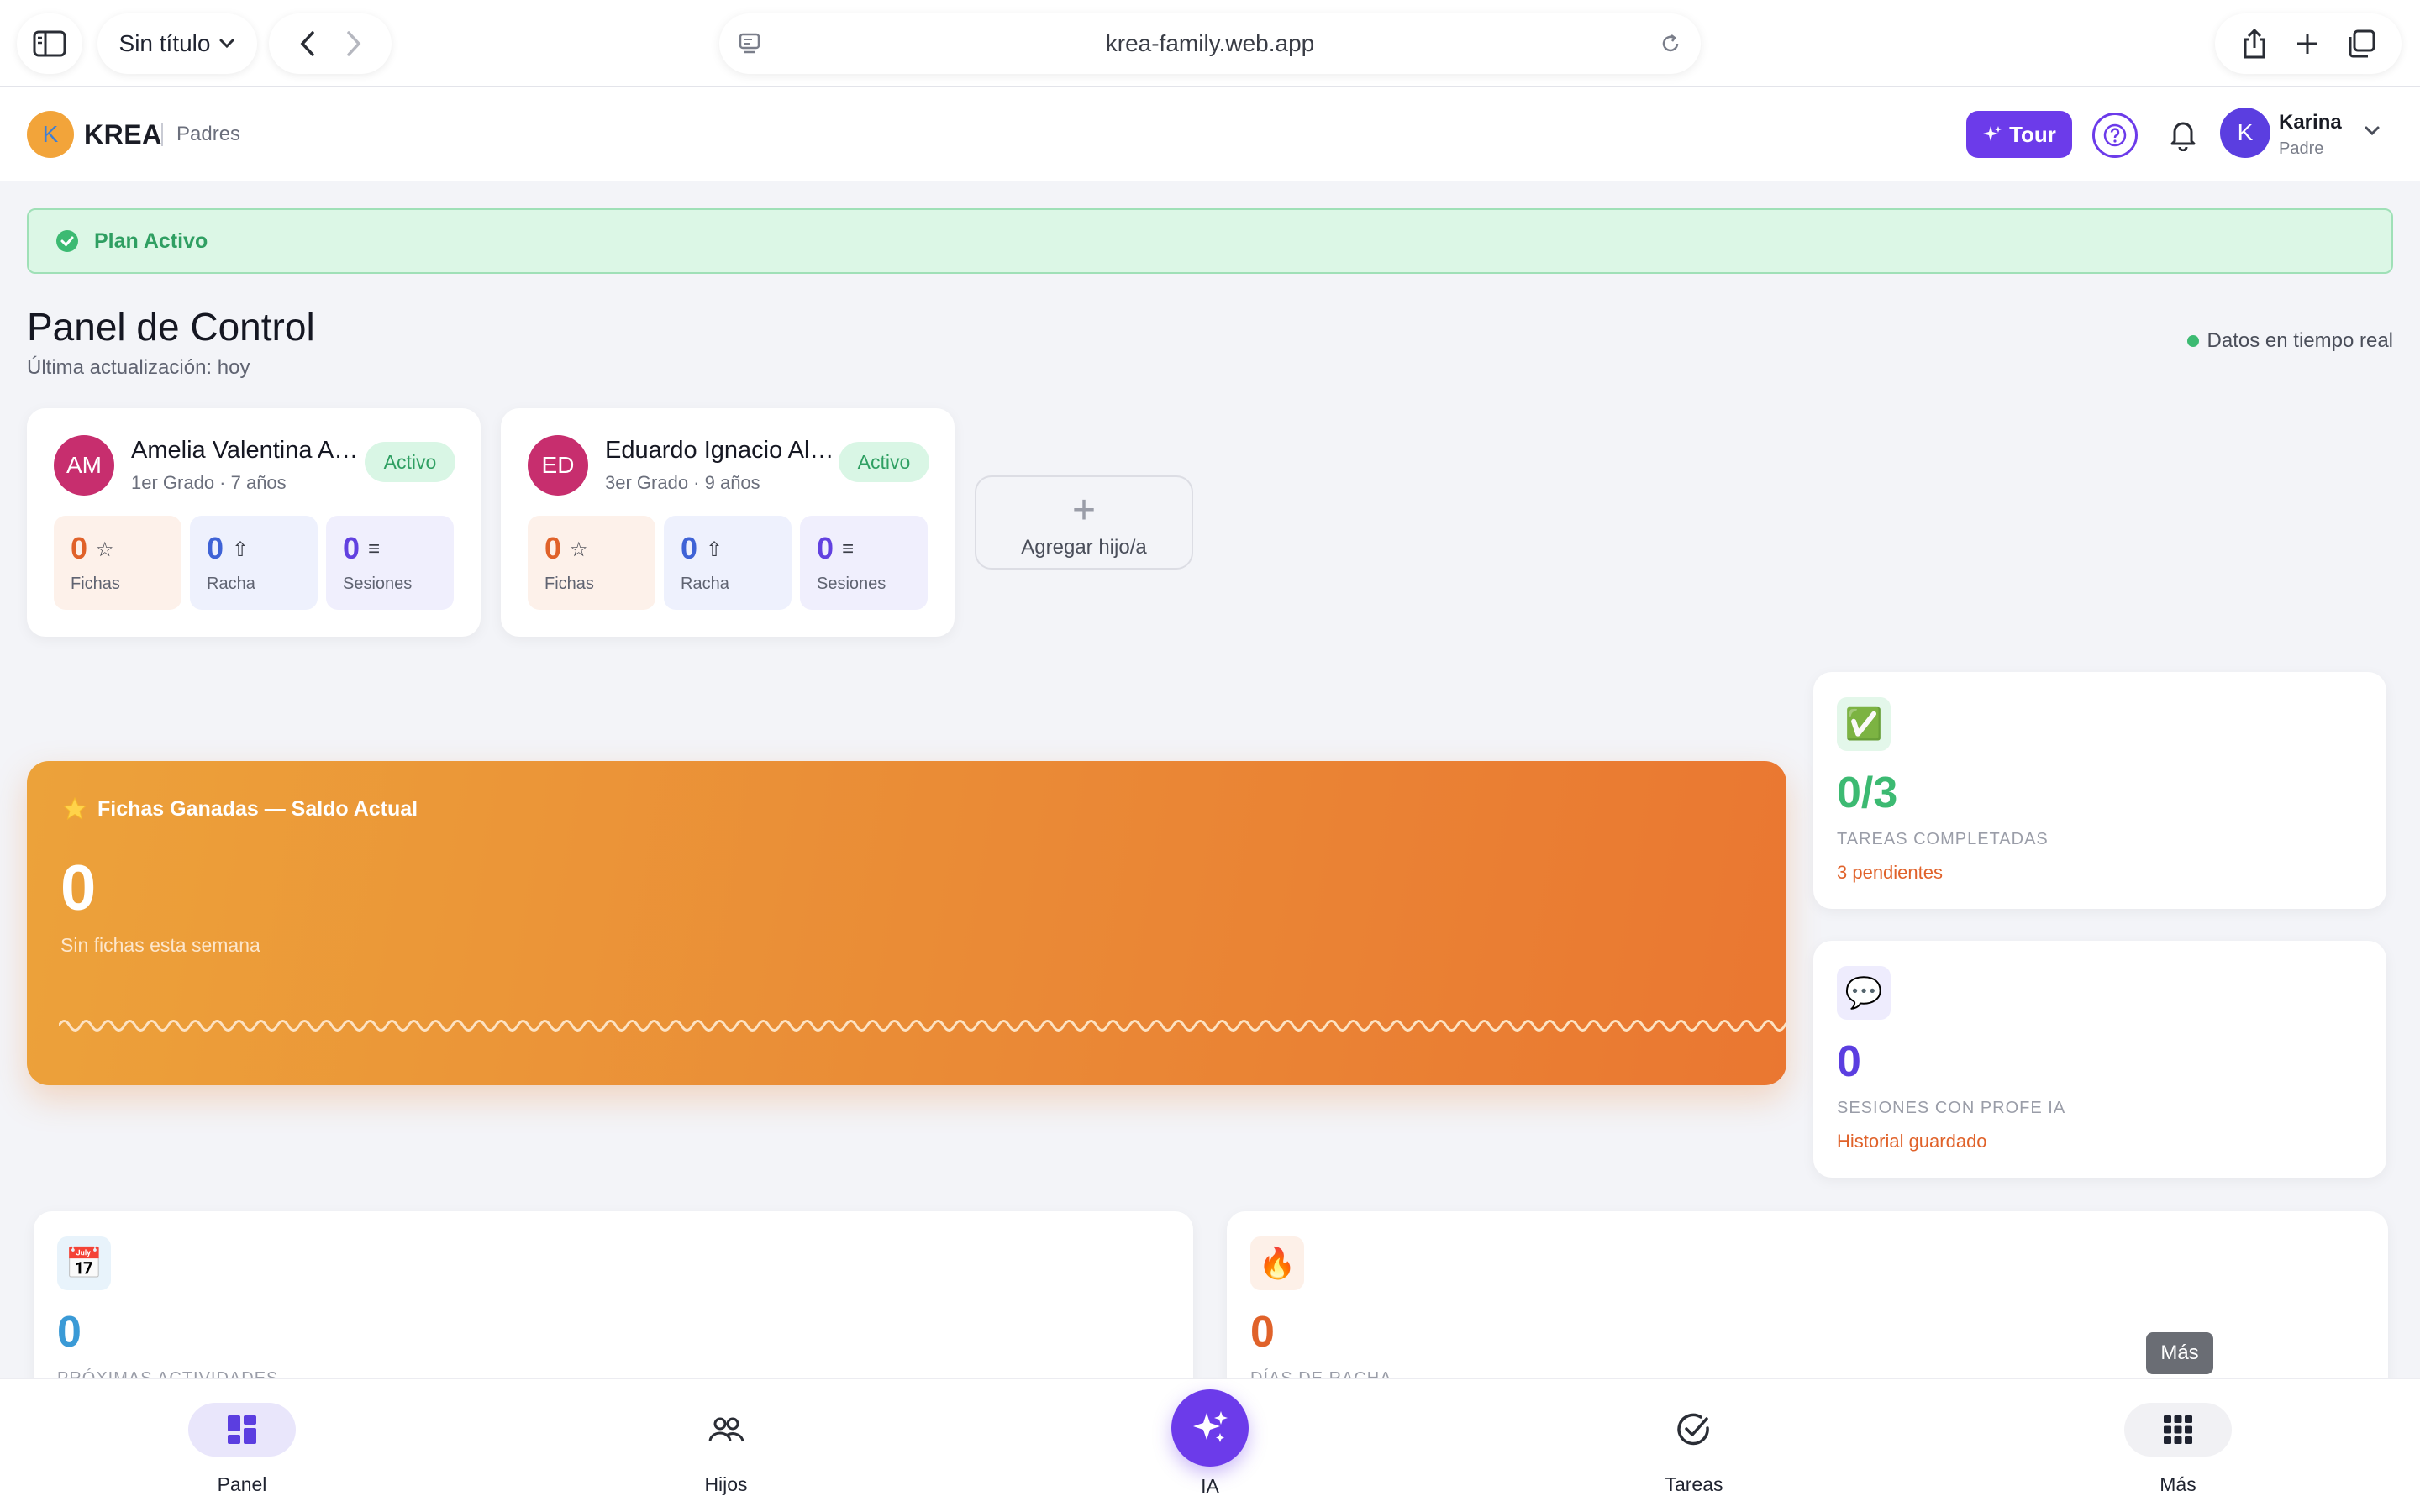  Describe the element at coordinates (714, 549) in the screenshot. I see `arrow-up-icon: ⇧` at that location.